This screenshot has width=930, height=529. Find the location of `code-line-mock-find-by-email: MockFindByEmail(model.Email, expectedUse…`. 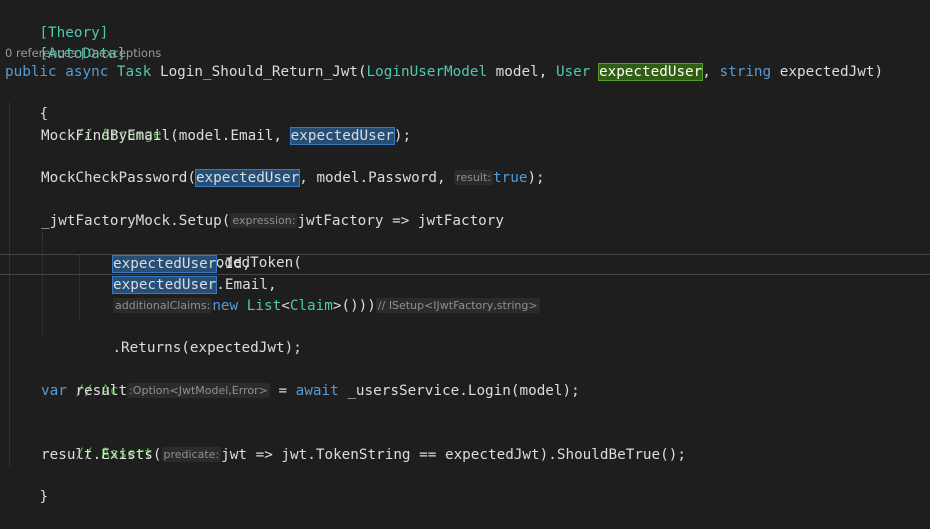

code-line-mock-find-by-email: MockFindByEmail(model.Email, expectedUse… is located at coordinates (226, 136).